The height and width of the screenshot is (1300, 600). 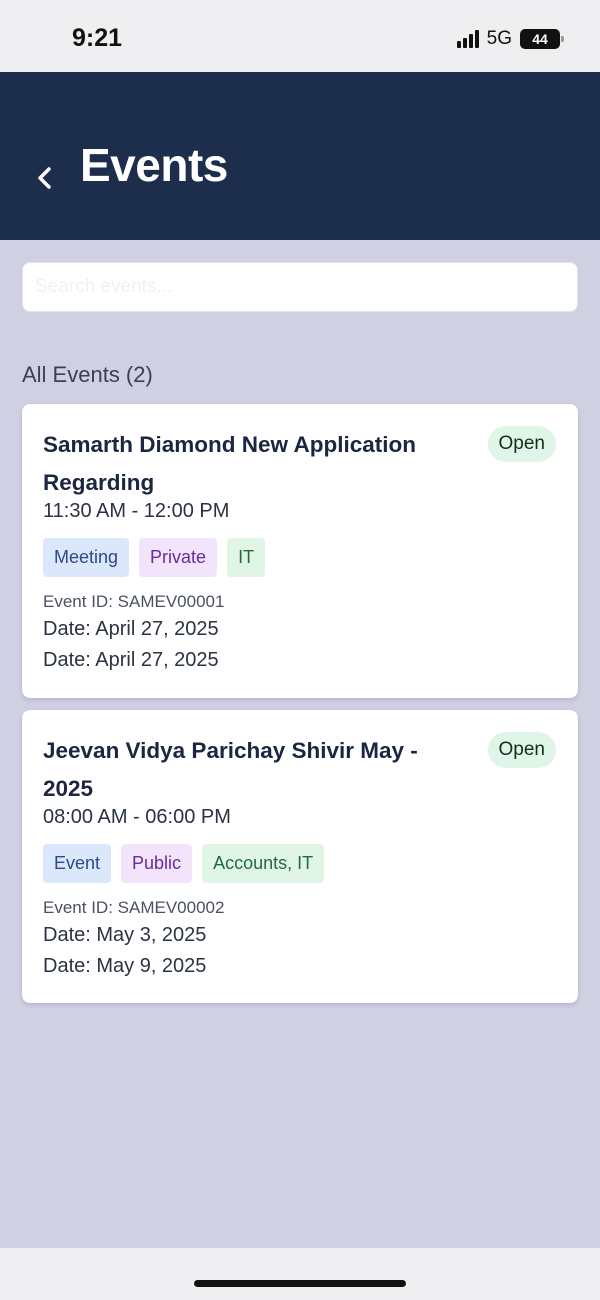 What do you see at coordinates (137, 817) in the screenshot?
I see `event-time: 08:00 AM - 06:00 PM` at bounding box center [137, 817].